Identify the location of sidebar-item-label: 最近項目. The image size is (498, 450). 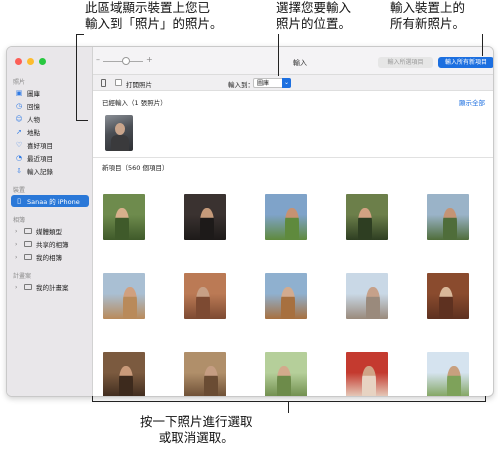
(40, 159).